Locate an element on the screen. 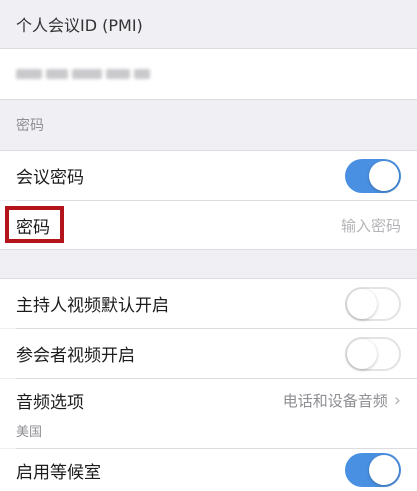 The height and width of the screenshot is (491, 417). host-video-label: 主持人视频默认开启 is located at coordinates (92, 306).